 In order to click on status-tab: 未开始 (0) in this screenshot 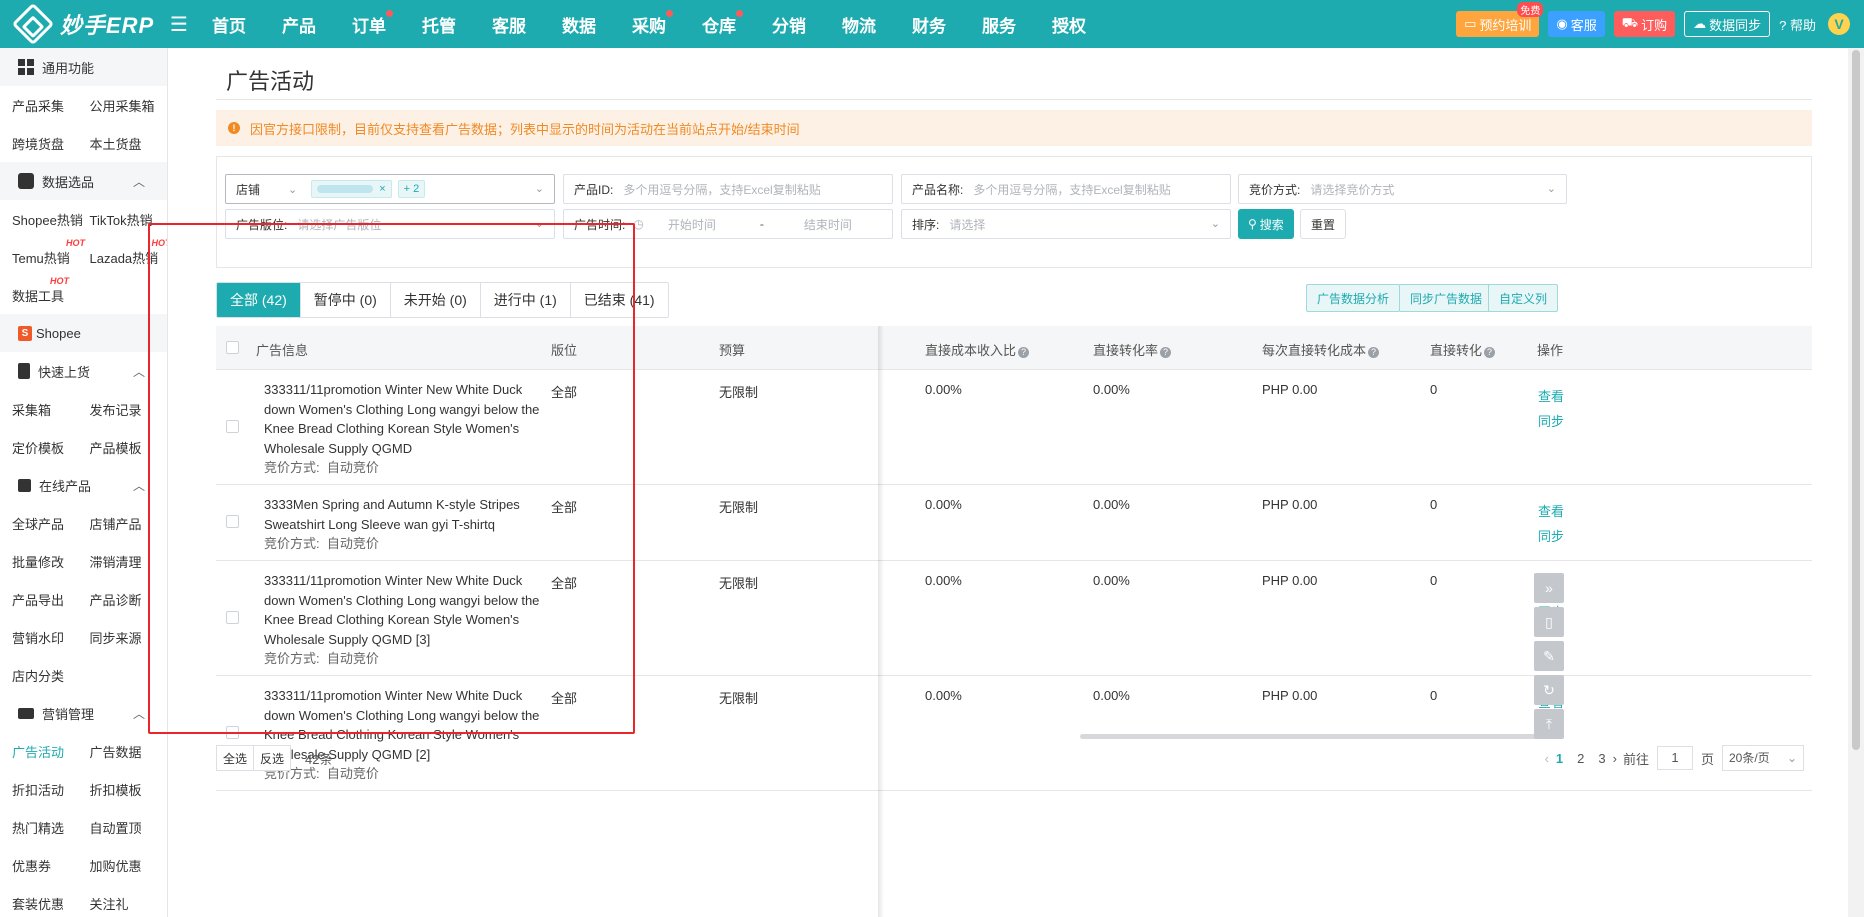, I will do `click(435, 300)`.